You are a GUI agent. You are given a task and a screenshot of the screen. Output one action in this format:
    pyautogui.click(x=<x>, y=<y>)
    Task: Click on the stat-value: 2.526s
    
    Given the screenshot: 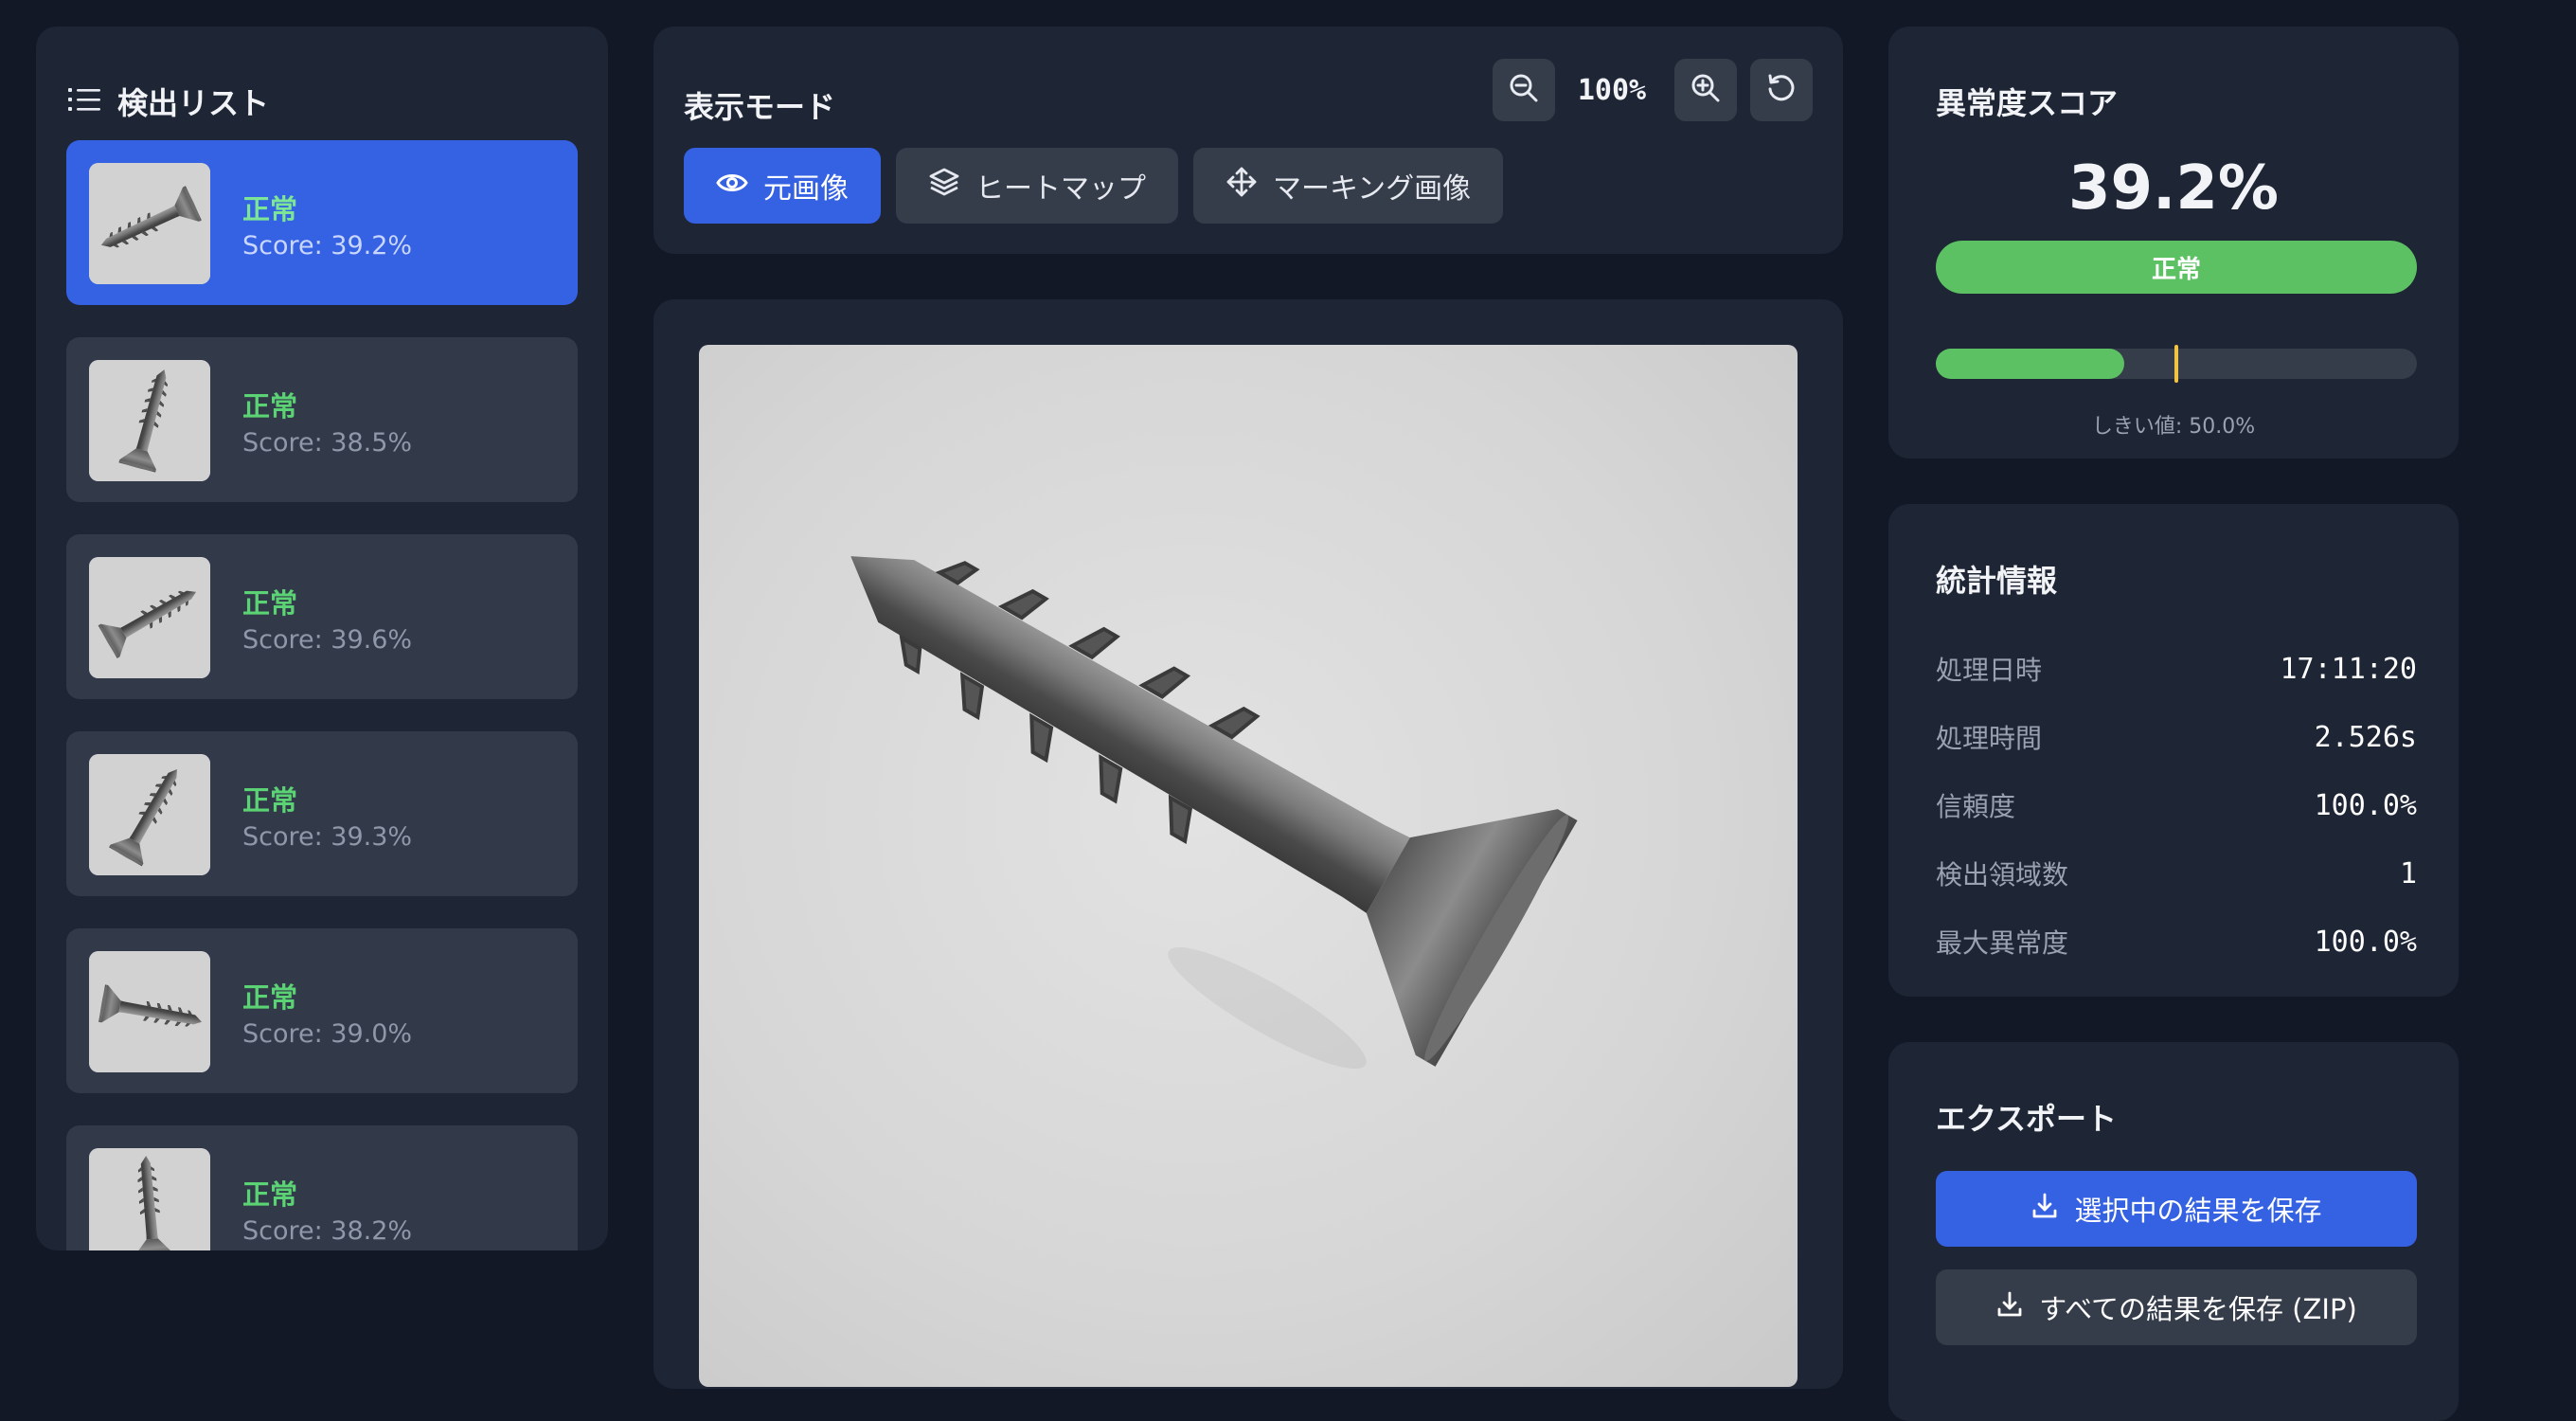 What is the action you would take?
    pyautogui.click(x=2365, y=737)
    